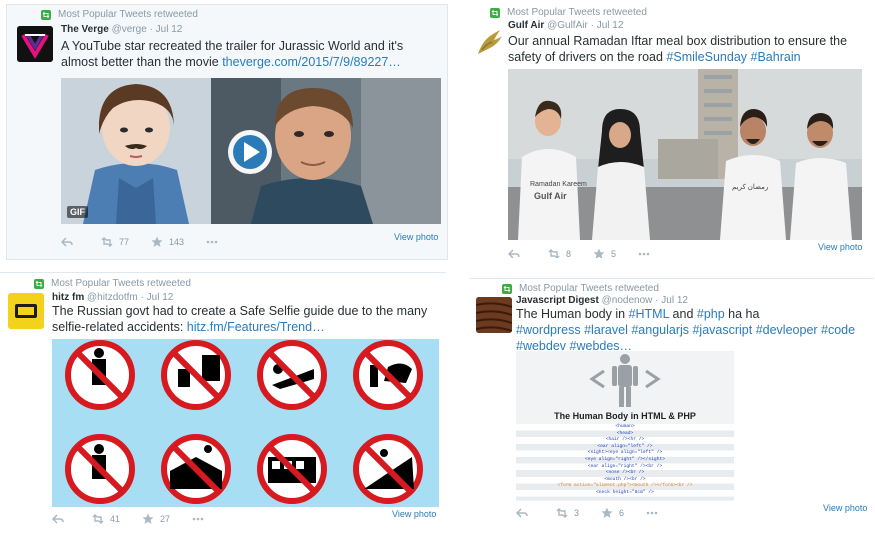 This screenshot has width=875, height=544. Describe the element at coordinates (742, 314) in the screenshot. I see `tweet-text-body: ha ha` at that location.